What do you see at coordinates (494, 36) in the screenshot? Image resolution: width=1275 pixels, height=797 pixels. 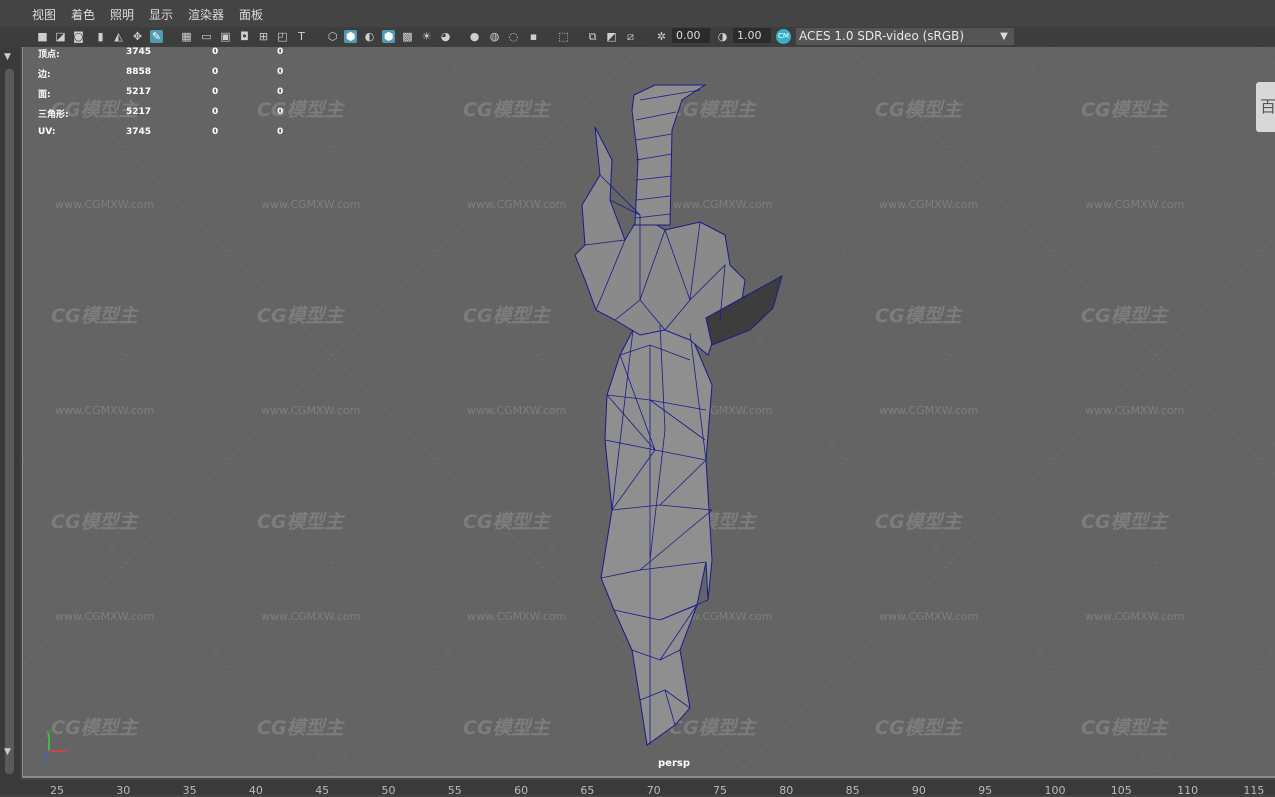 I see `motion-blur-icon: ◍` at bounding box center [494, 36].